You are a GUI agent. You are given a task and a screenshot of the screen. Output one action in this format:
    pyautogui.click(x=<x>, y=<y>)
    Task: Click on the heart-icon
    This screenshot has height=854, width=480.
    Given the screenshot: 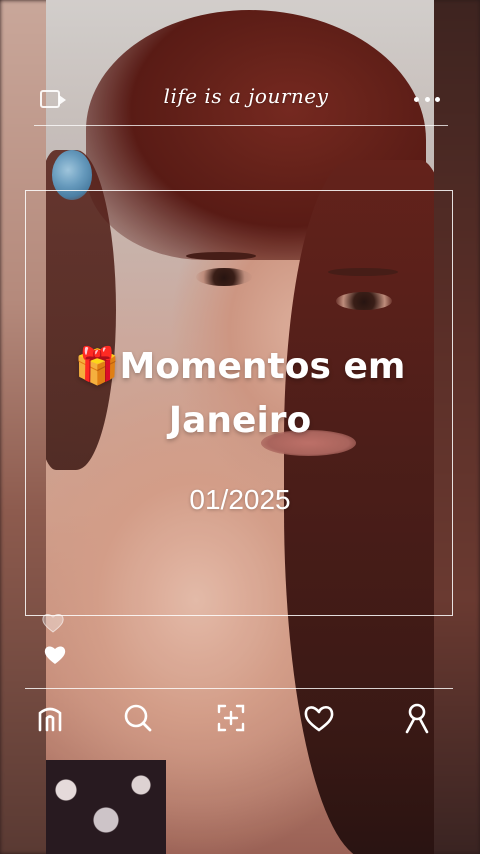 What is the action you would take?
    pyautogui.click(x=319, y=718)
    